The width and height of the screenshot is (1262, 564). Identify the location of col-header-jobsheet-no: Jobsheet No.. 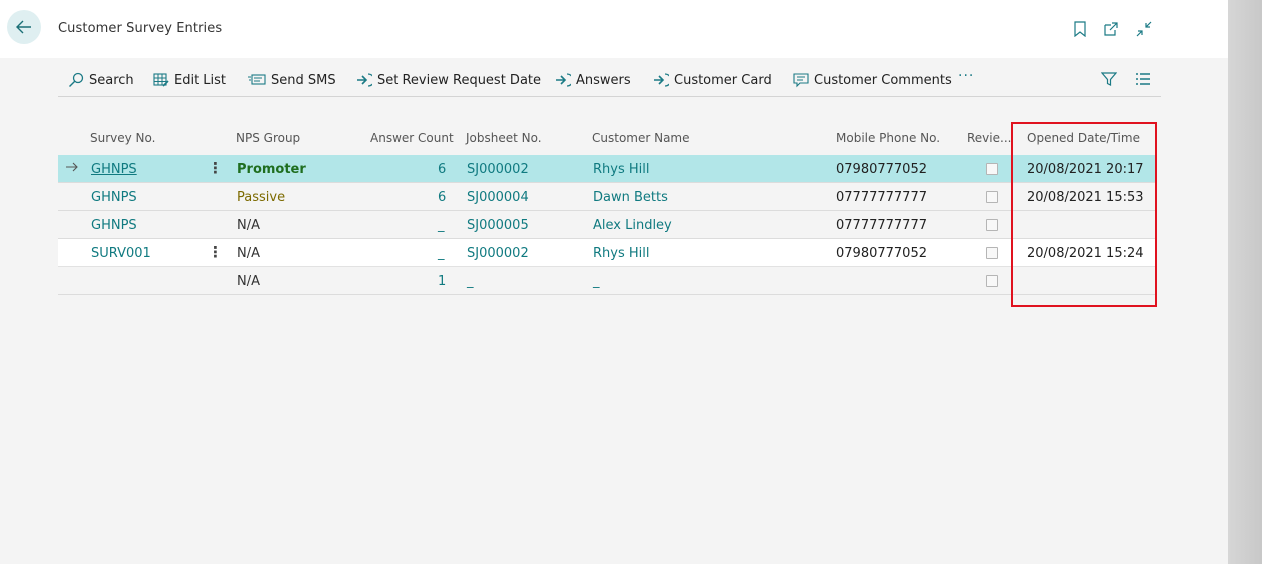
(504, 138).